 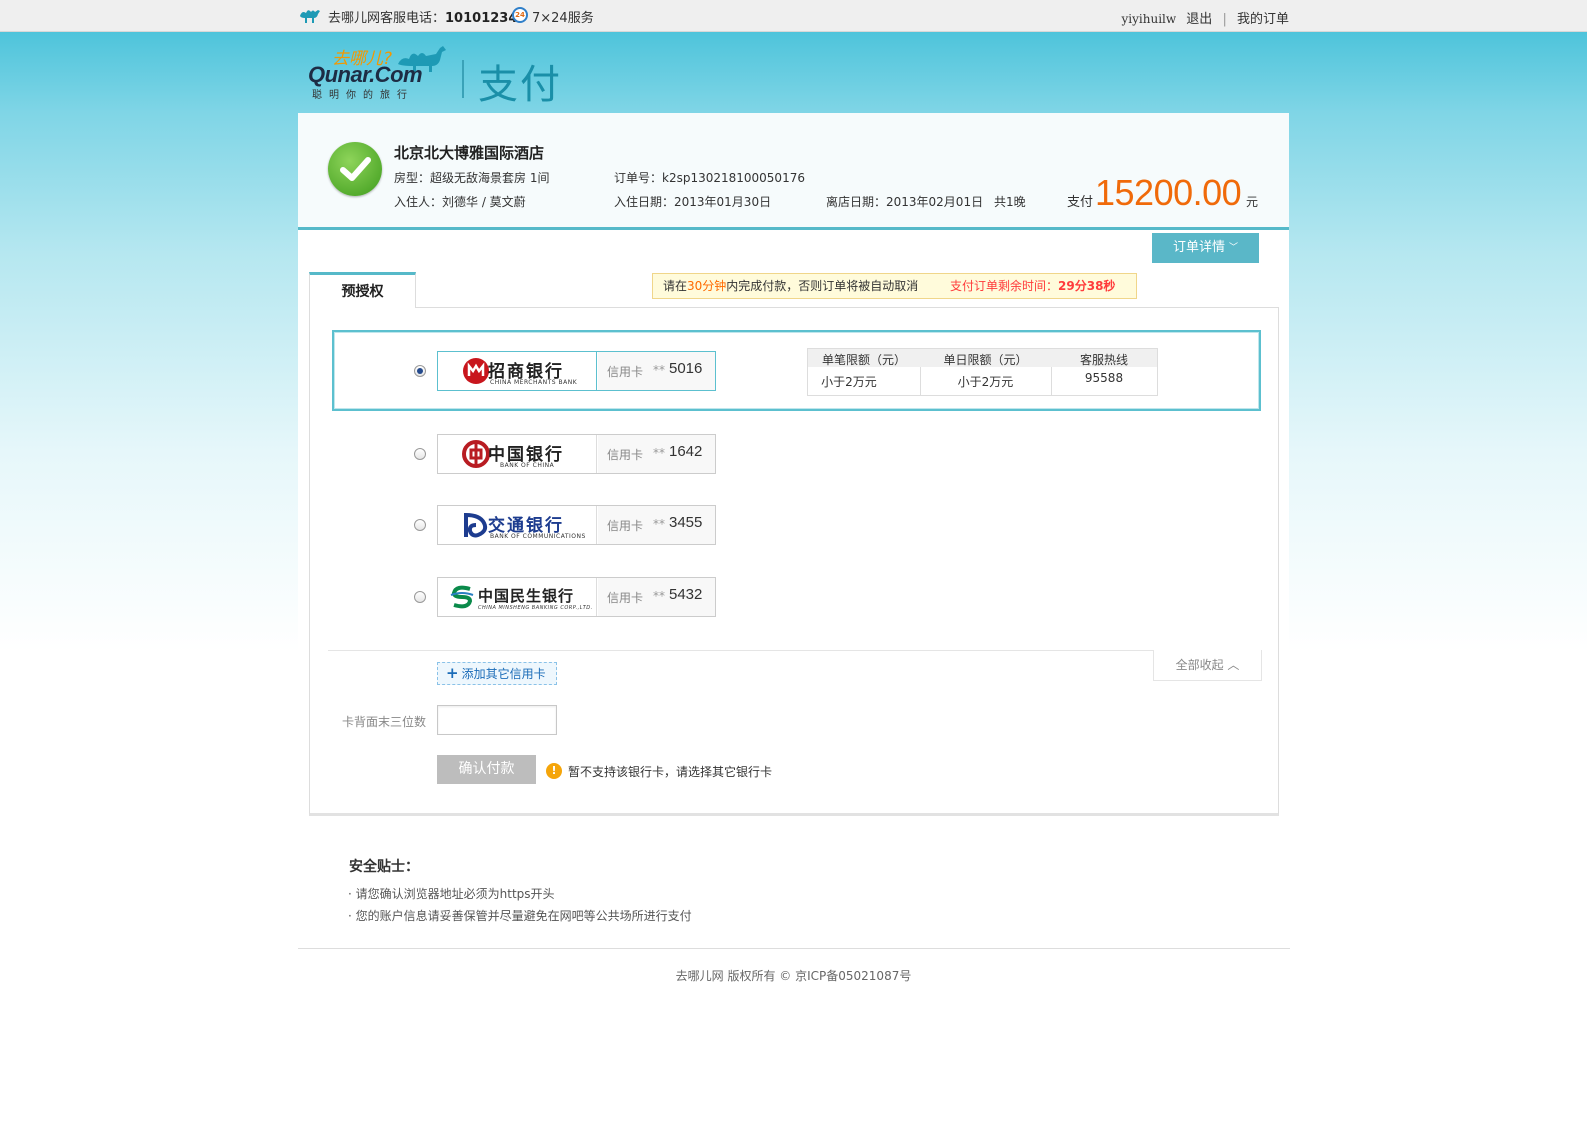 I want to click on service-hours: 7×24服务, so click(x=563, y=18).